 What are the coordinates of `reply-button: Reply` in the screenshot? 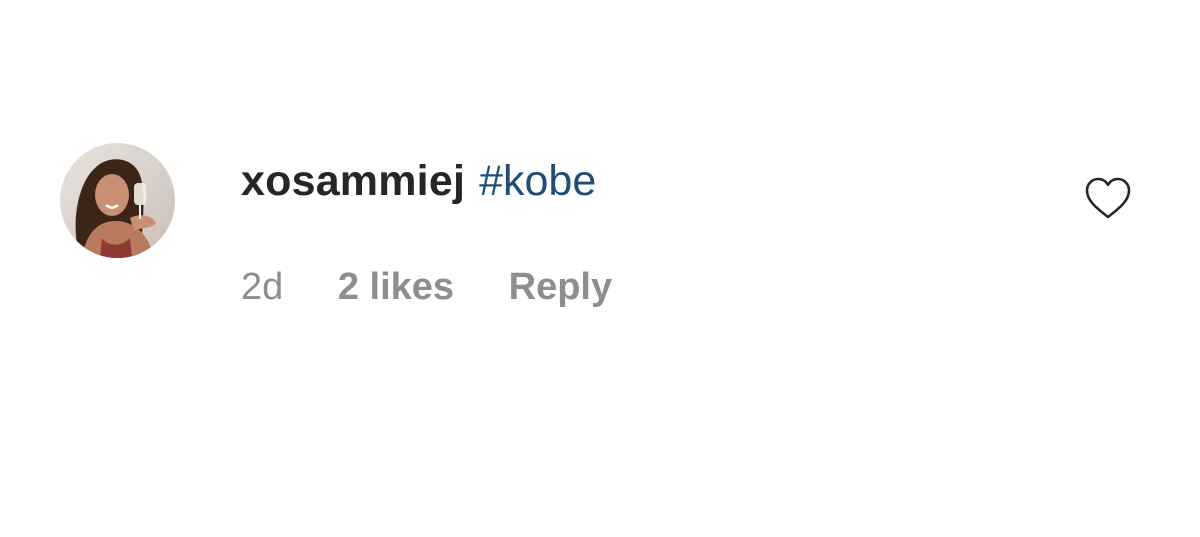 It's located at (560, 287).